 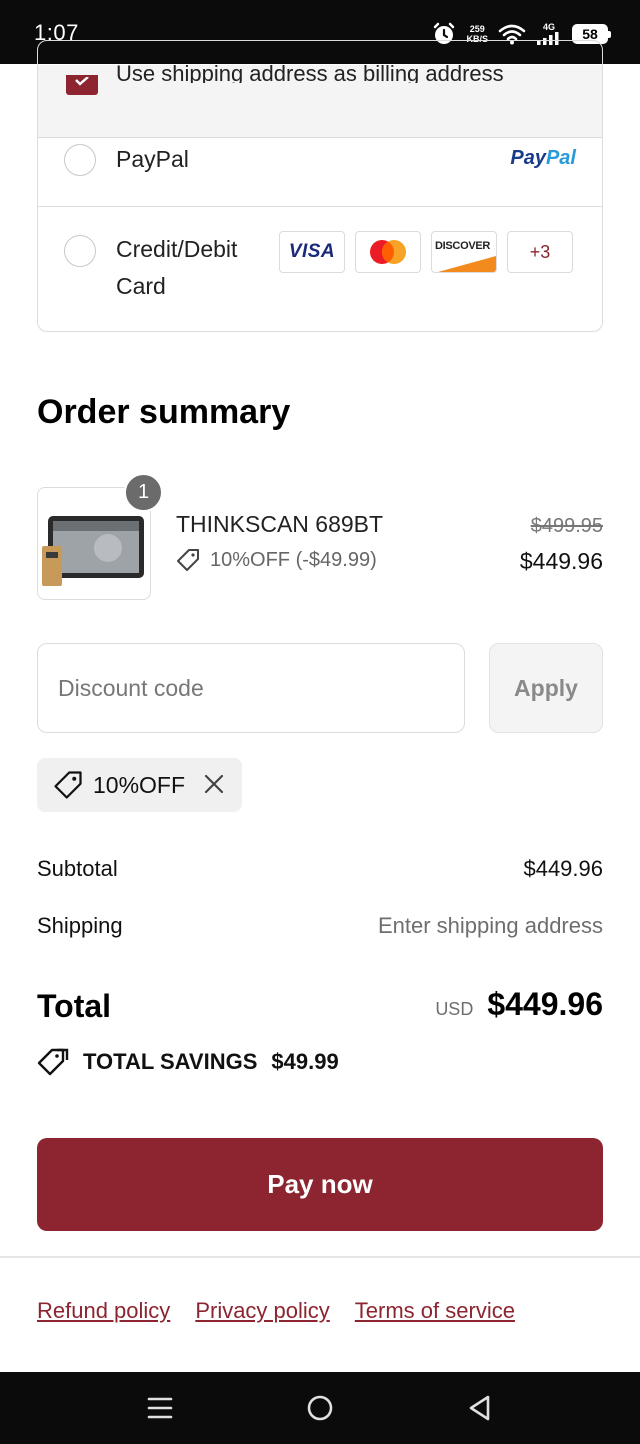 I want to click on apply-discount-button: Apply, so click(x=546, y=688).